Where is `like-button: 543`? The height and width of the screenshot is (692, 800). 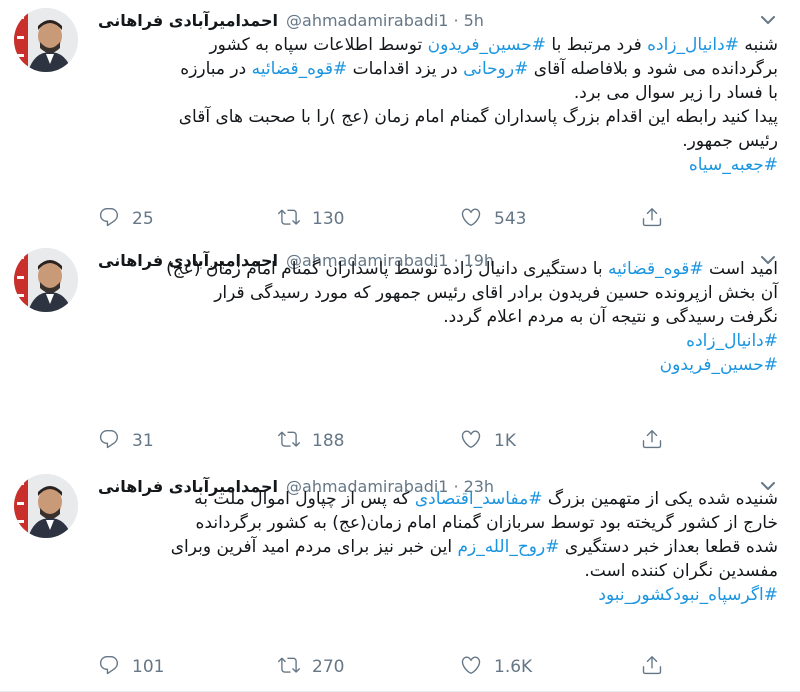 like-button: 543 is located at coordinates (493, 219).